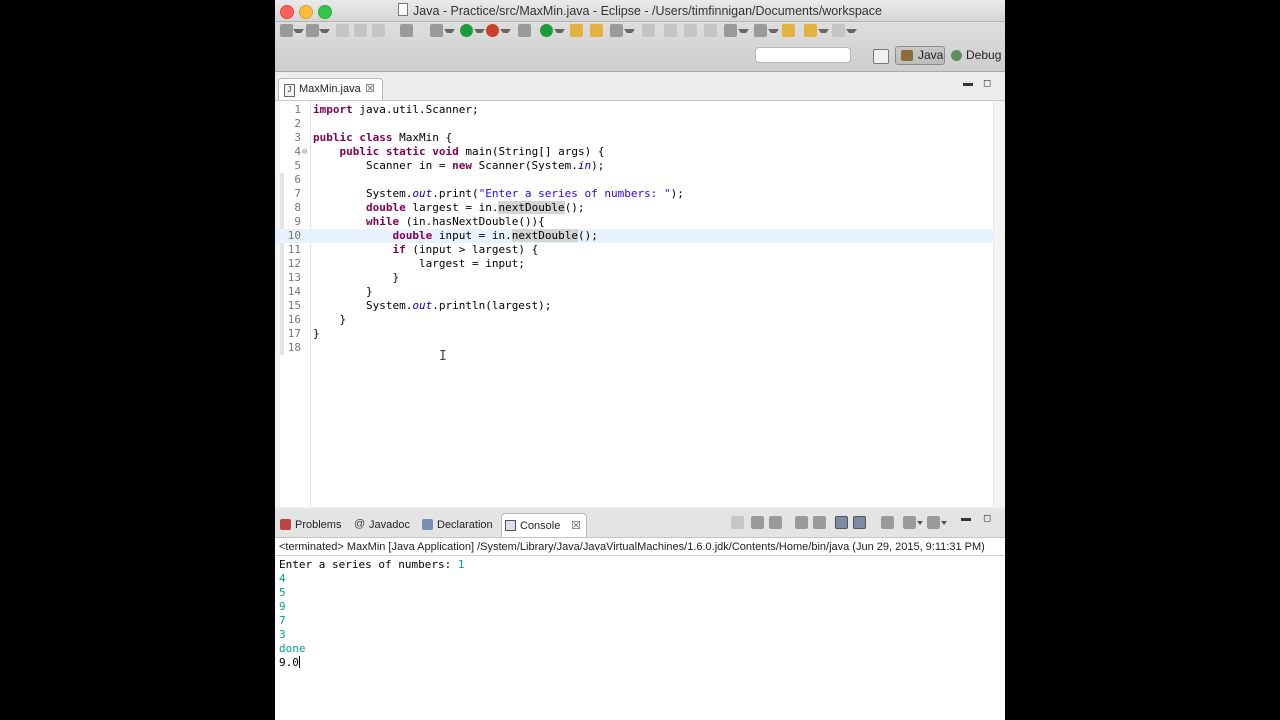  Describe the element at coordinates (422, 305) in the screenshot. I see `static-field: out` at that location.